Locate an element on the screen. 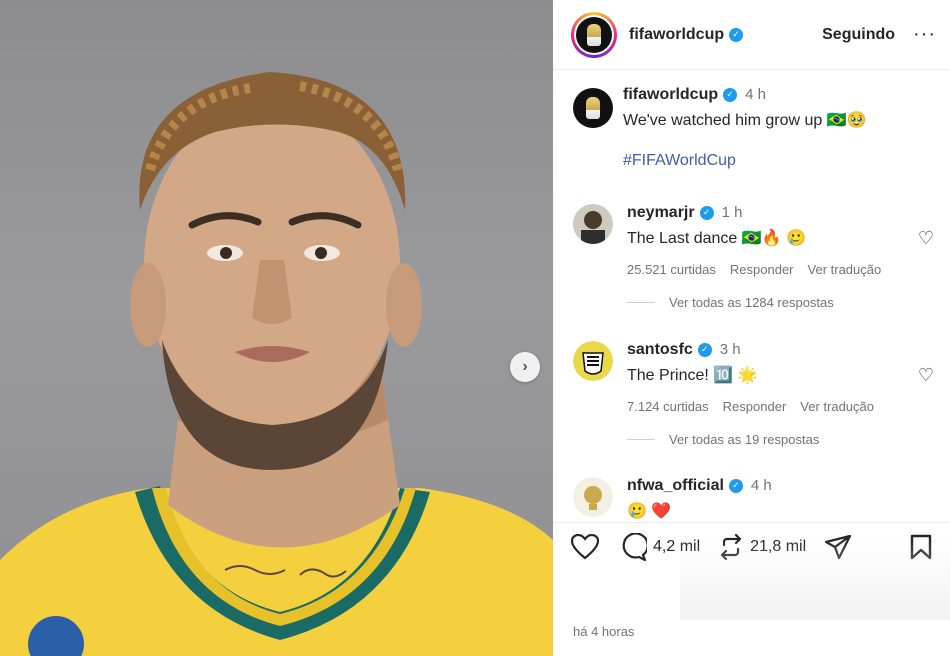 Image resolution: width=950 pixels, height=656 pixels. post-timestamp: há 4 horas is located at coordinates (604, 631).